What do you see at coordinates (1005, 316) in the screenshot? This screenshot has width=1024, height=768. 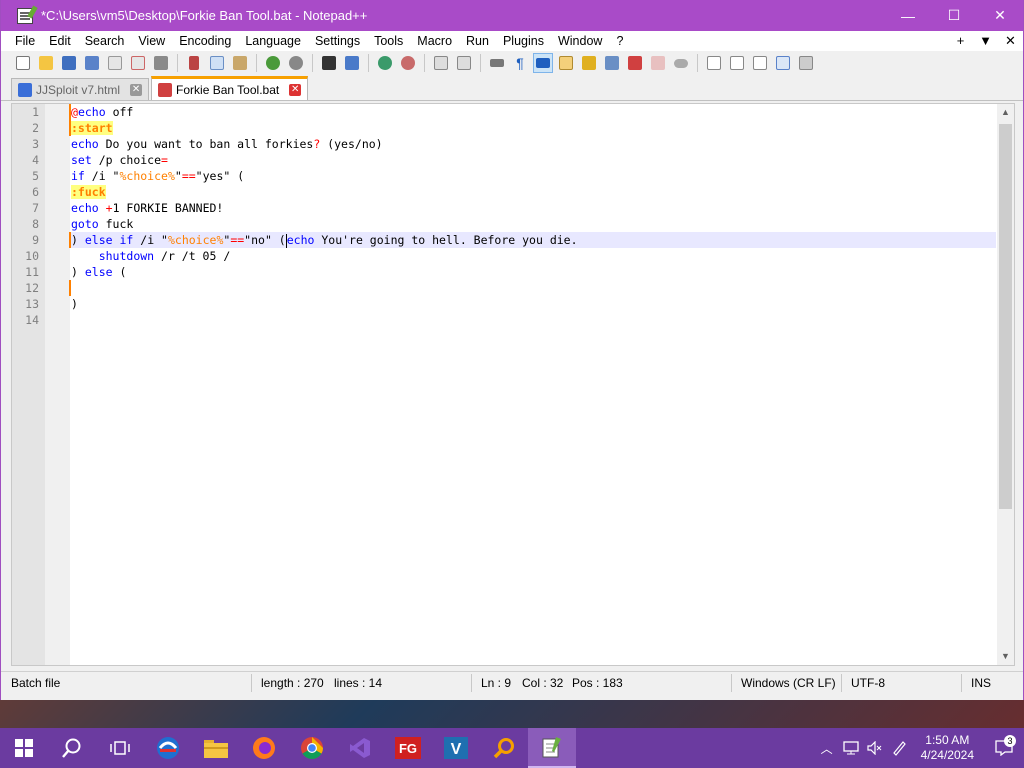 I see `scrollbar-thumb` at bounding box center [1005, 316].